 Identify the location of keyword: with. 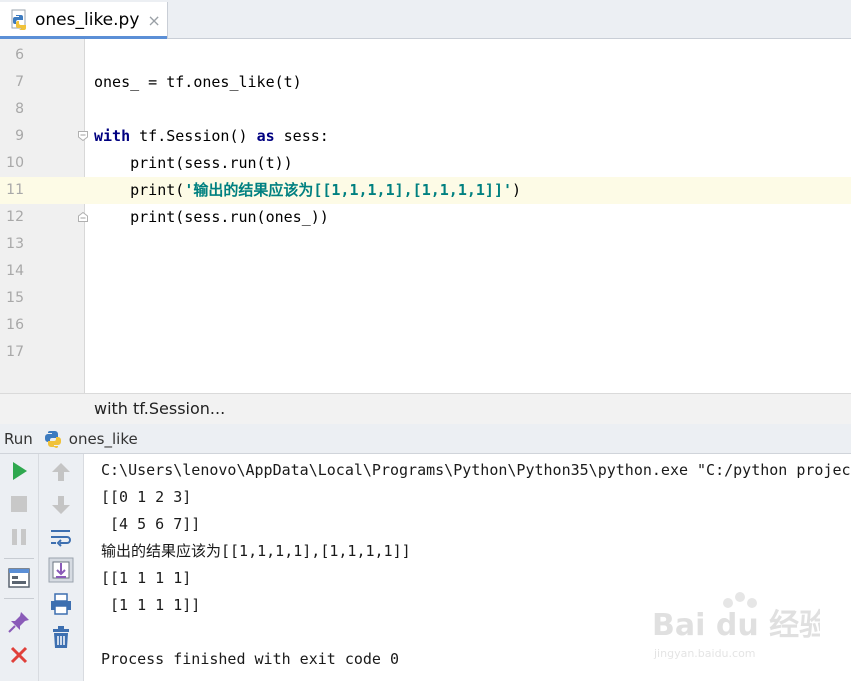
(112, 136).